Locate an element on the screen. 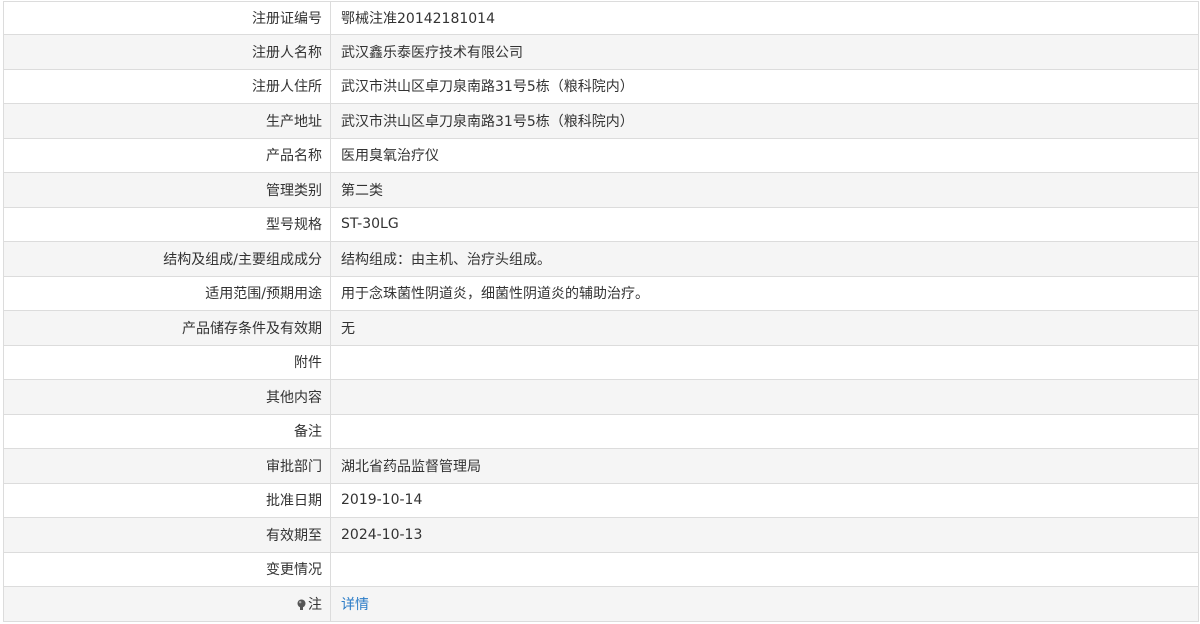 The width and height of the screenshot is (1200, 624). row-label: 有效期至 is located at coordinates (167, 535).